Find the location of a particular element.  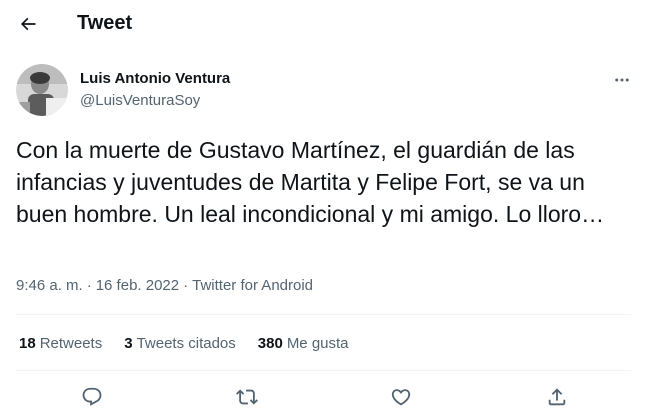

tweet-source: Twitter for Android is located at coordinates (252, 285).